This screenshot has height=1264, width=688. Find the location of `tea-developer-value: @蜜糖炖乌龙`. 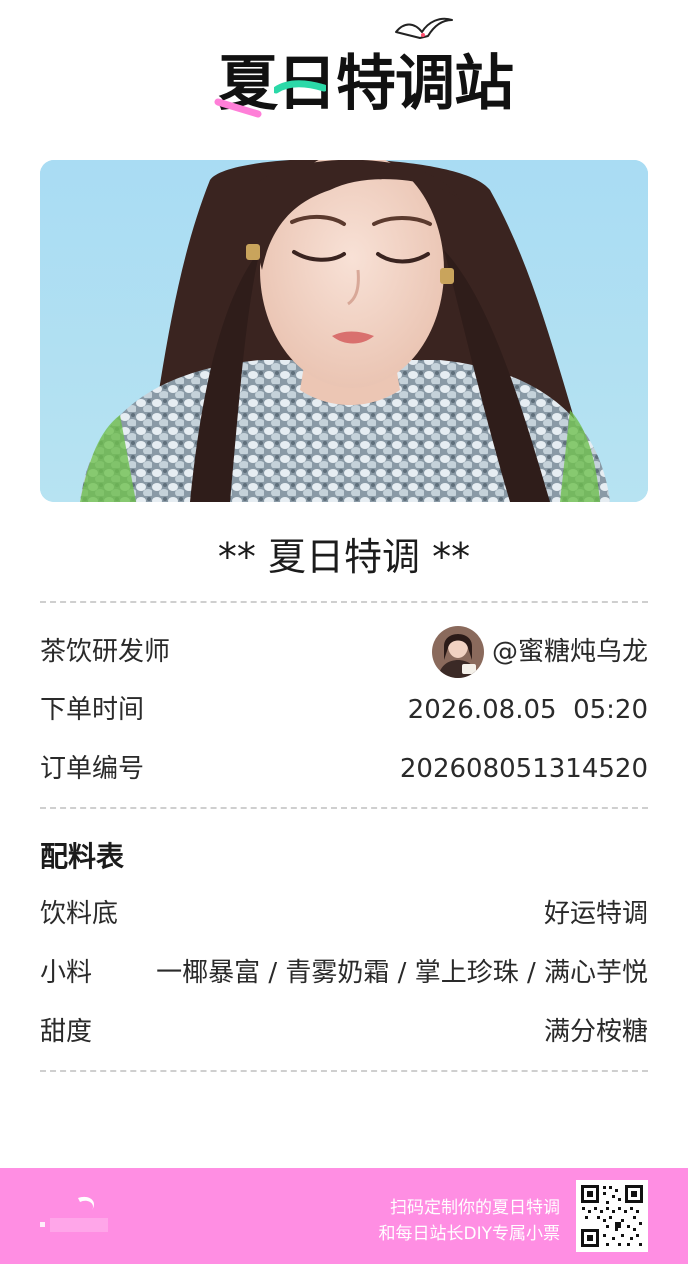

tea-developer-value: @蜜糖炖乌龙 is located at coordinates (539, 652).